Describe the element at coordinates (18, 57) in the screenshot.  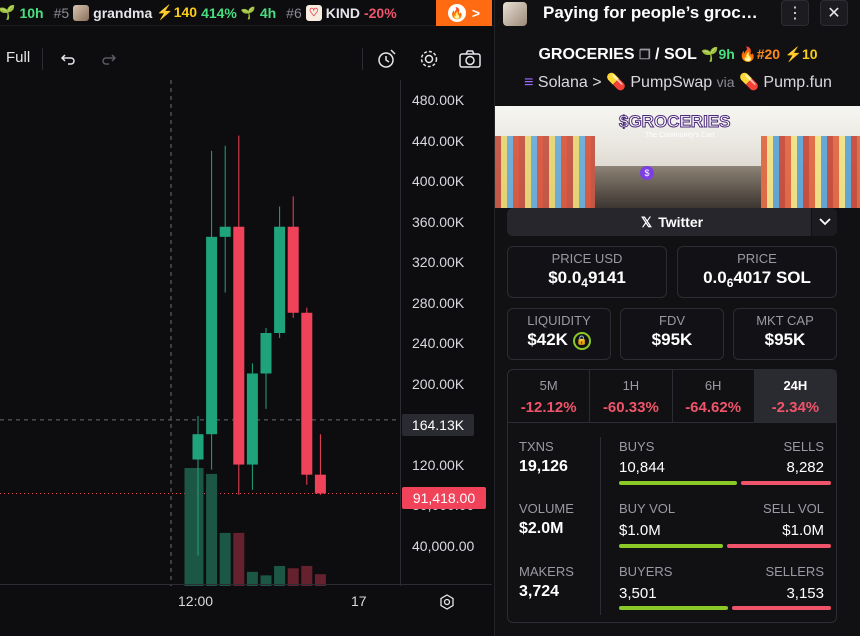
I see `full-button: Full` at that location.